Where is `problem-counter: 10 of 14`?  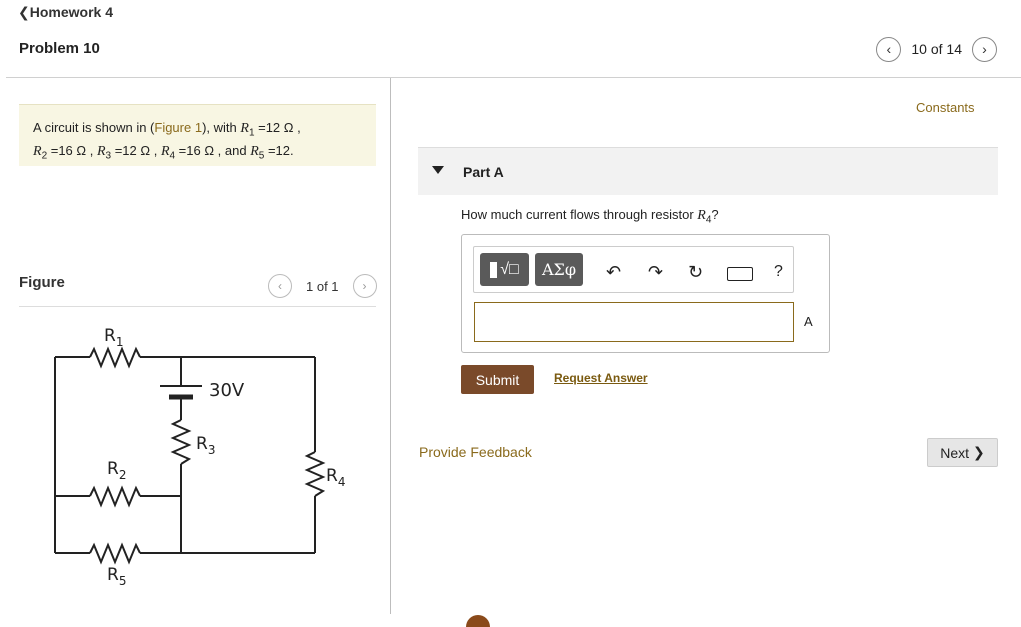
problem-counter: 10 of 14 is located at coordinates (936, 49).